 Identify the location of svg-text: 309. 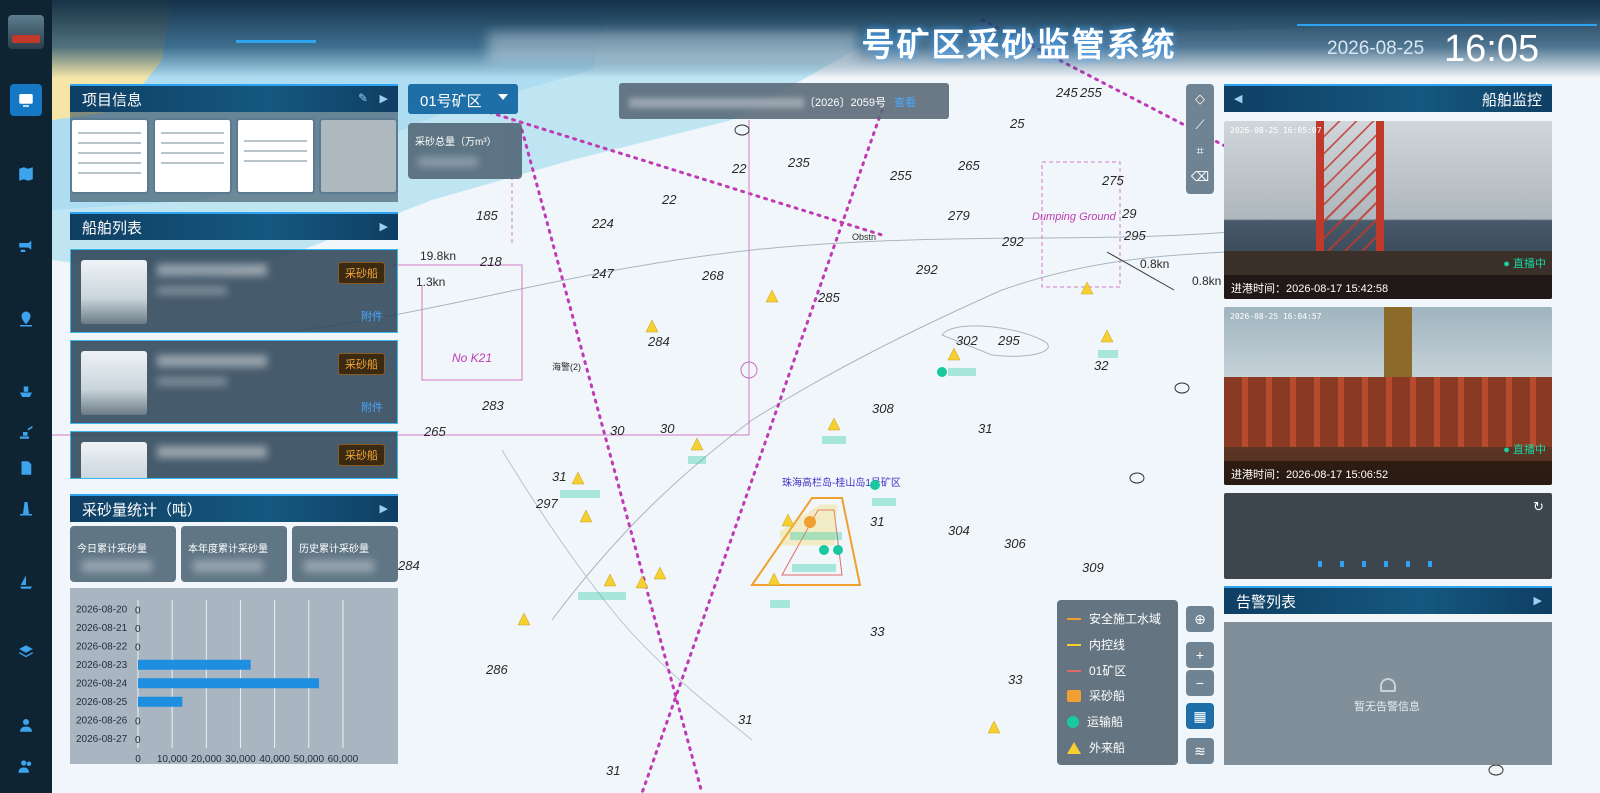
(1093, 567).